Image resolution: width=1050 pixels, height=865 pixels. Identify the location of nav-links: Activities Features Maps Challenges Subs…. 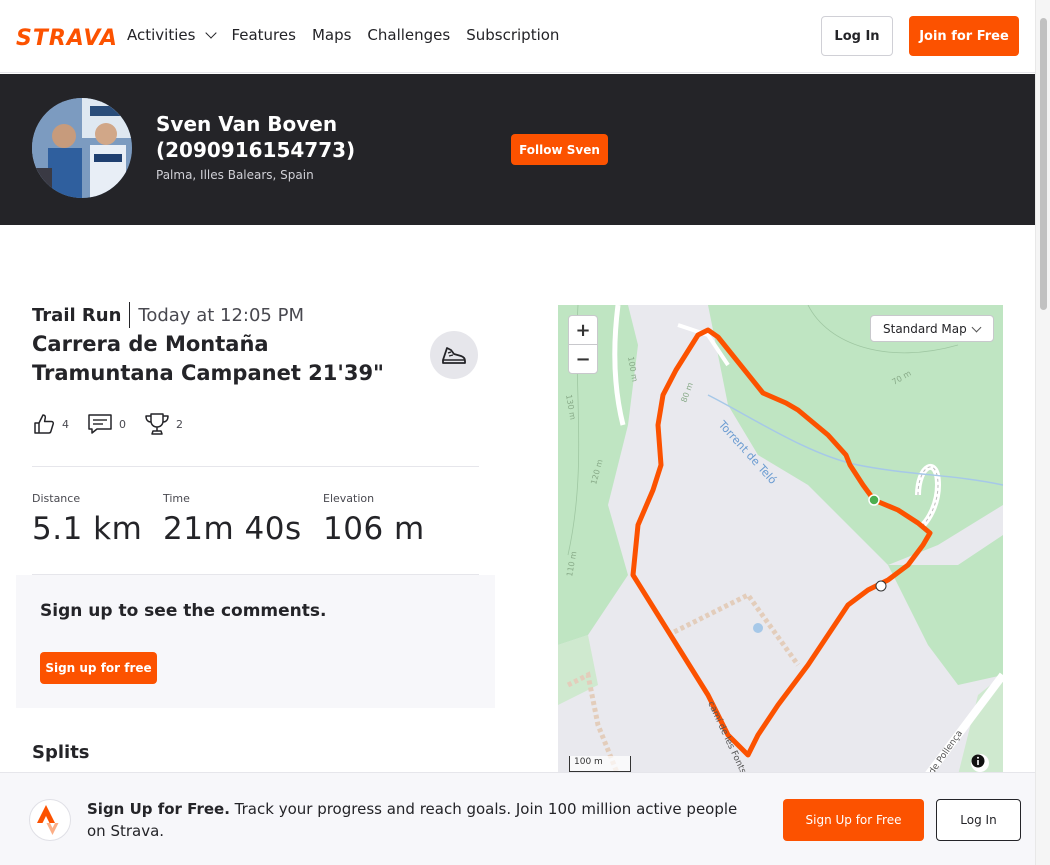
(343, 35).